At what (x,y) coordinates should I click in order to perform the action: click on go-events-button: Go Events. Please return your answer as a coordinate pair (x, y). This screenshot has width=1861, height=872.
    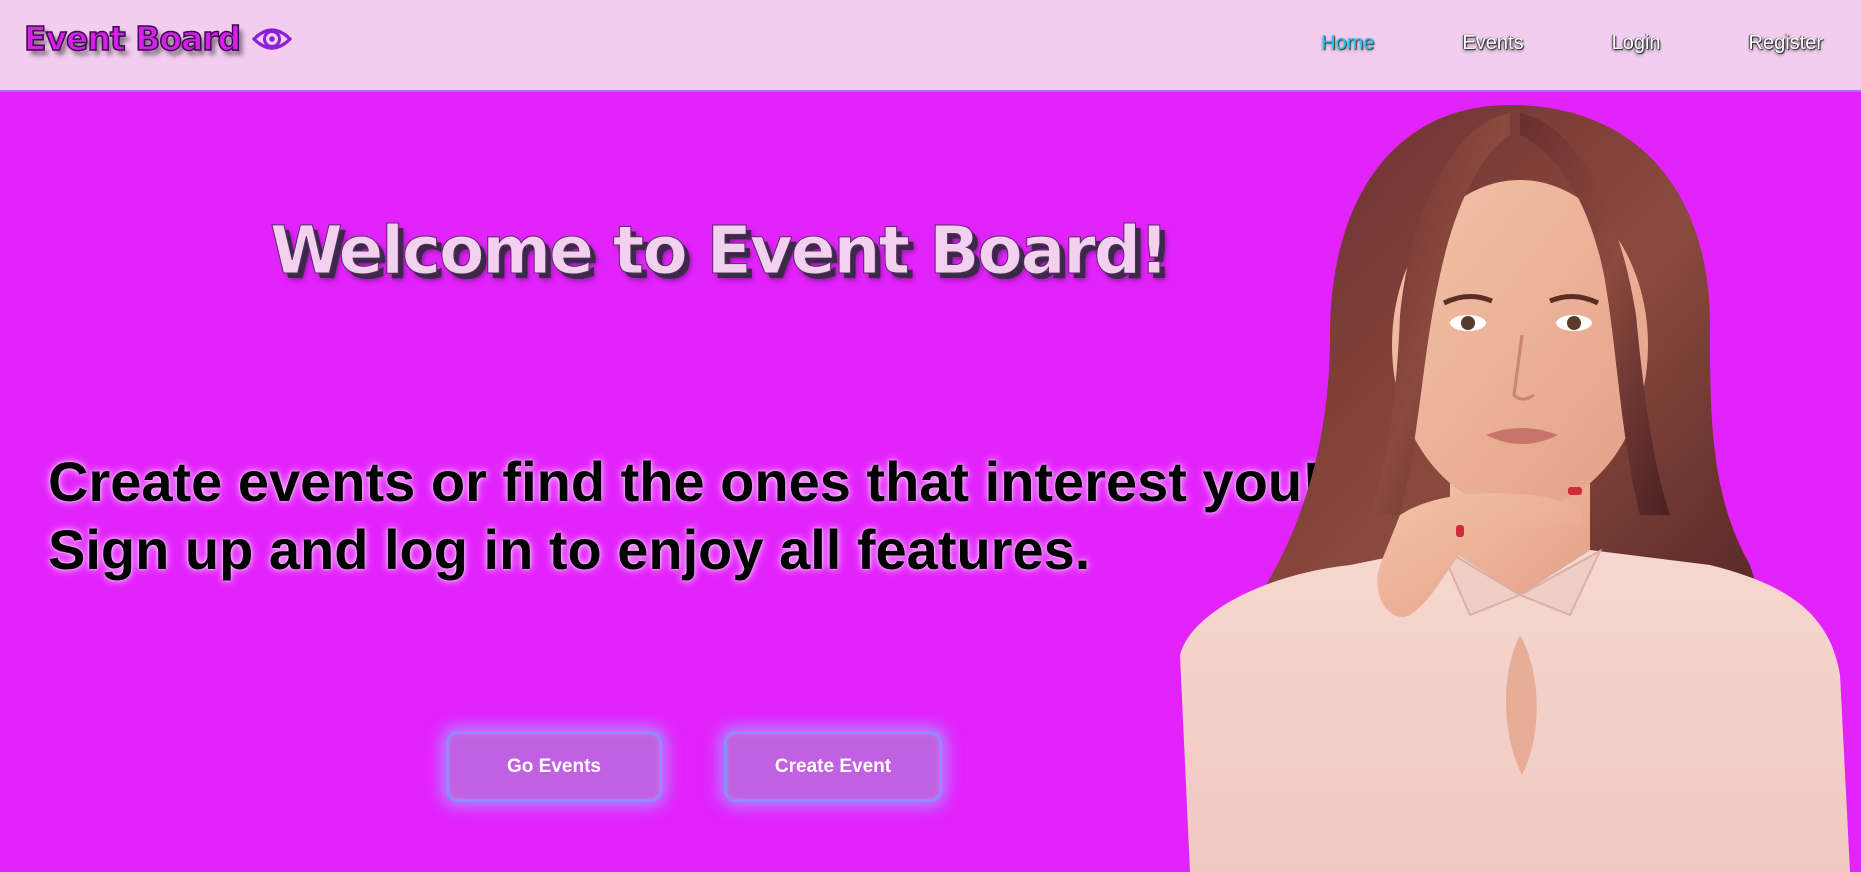
    Looking at the image, I should click on (554, 766).